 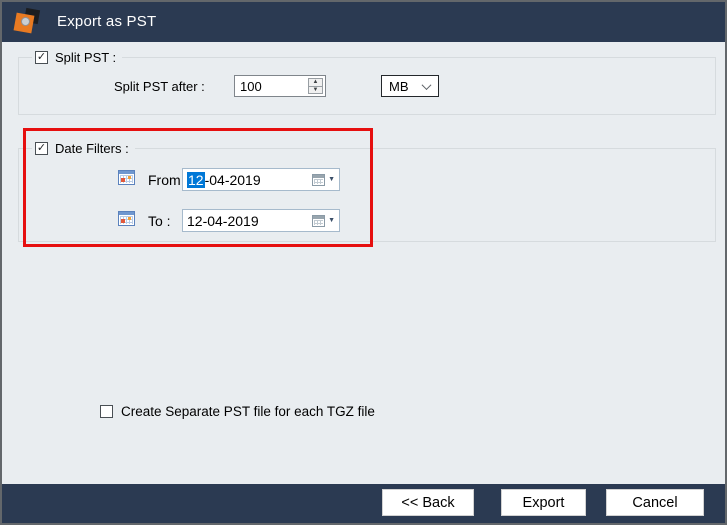 What do you see at coordinates (363, 504) in the screenshot?
I see `footer-bar: << Back Export Cancel` at bounding box center [363, 504].